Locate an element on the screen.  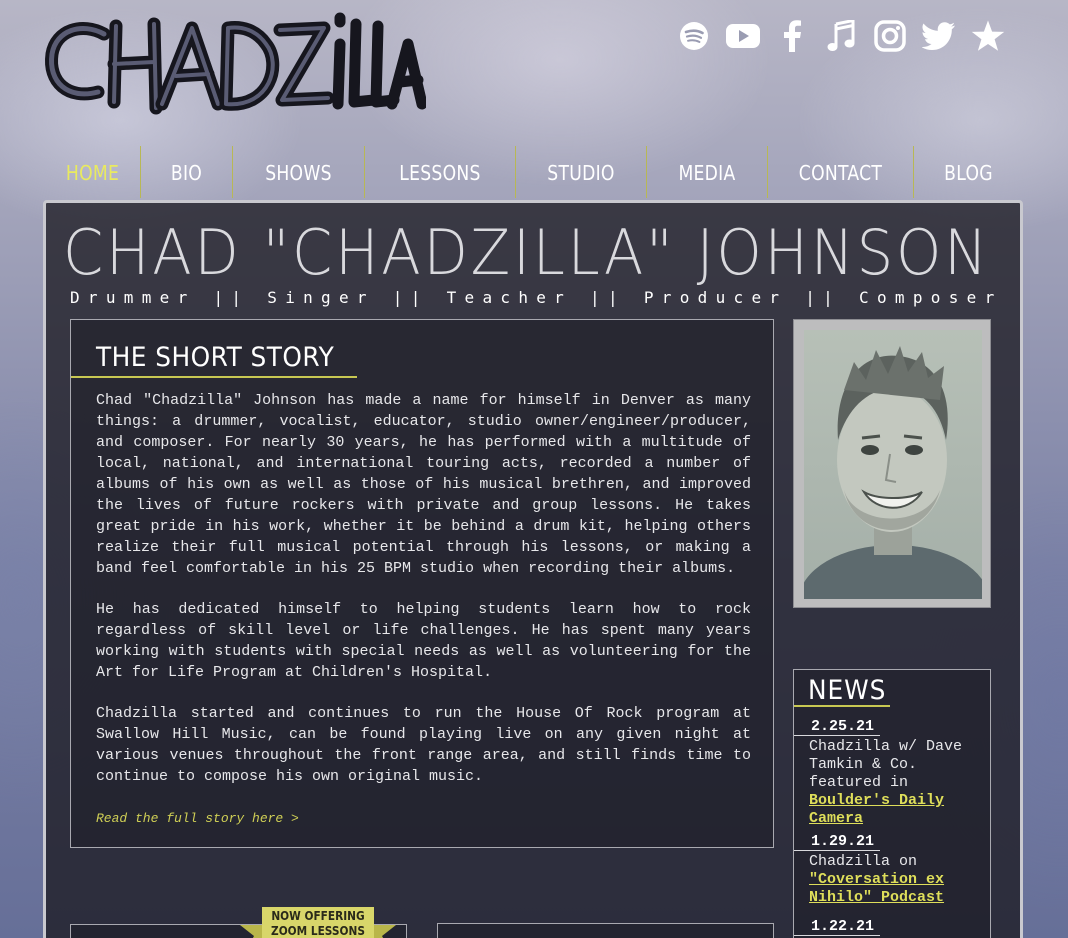
portrait-photo is located at coordinates (893, 464).